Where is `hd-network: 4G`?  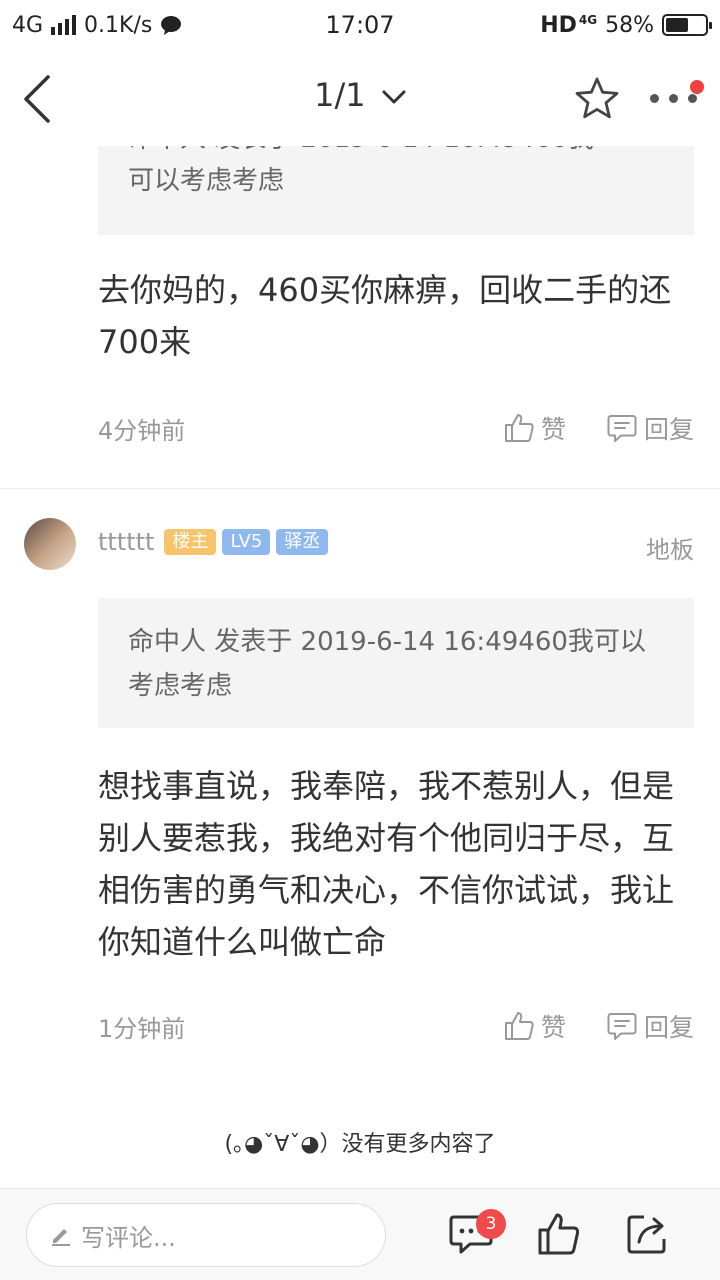 hd-network: 4G is located at coordinates (588, 20).